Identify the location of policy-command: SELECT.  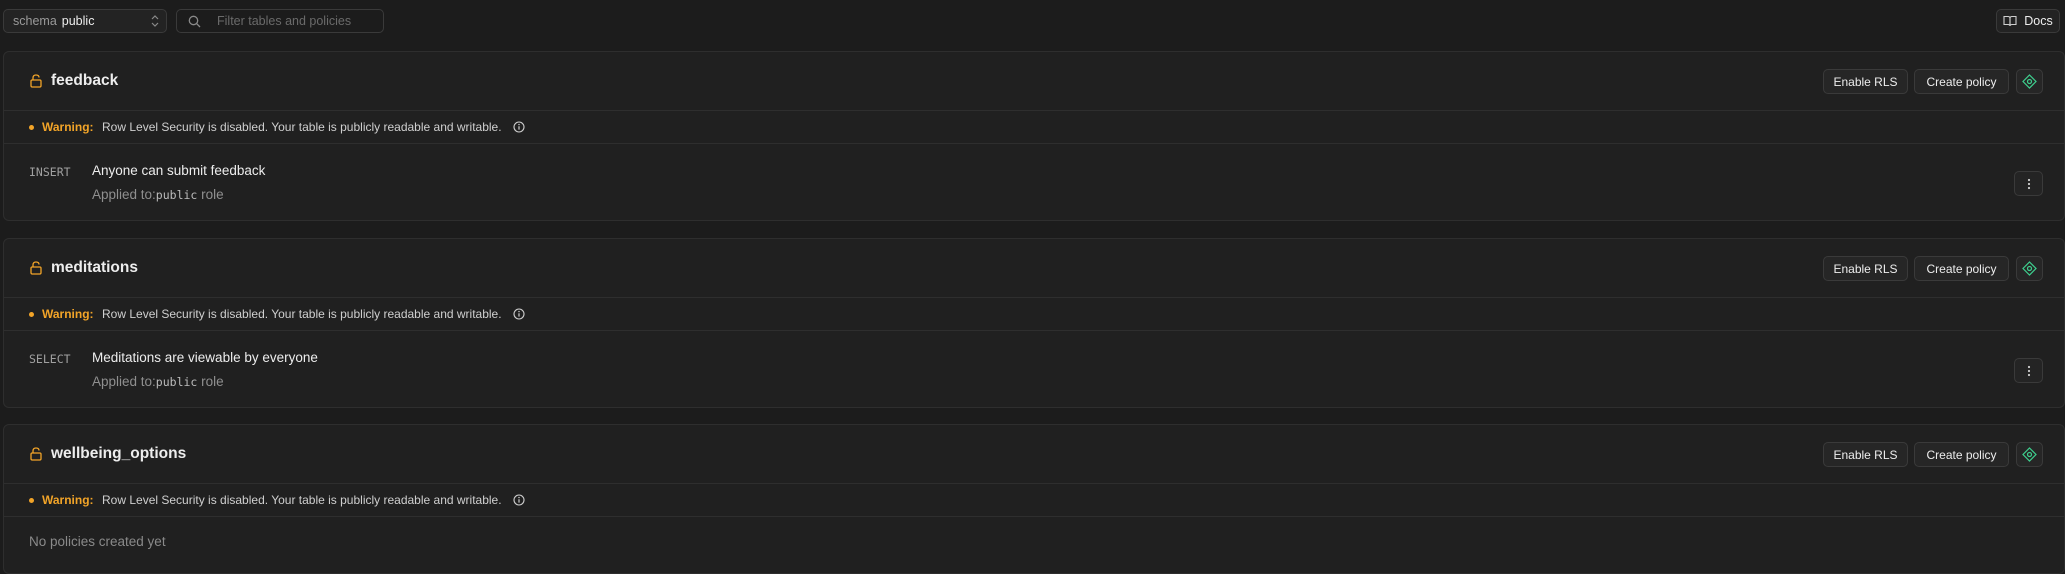
(50, 359).